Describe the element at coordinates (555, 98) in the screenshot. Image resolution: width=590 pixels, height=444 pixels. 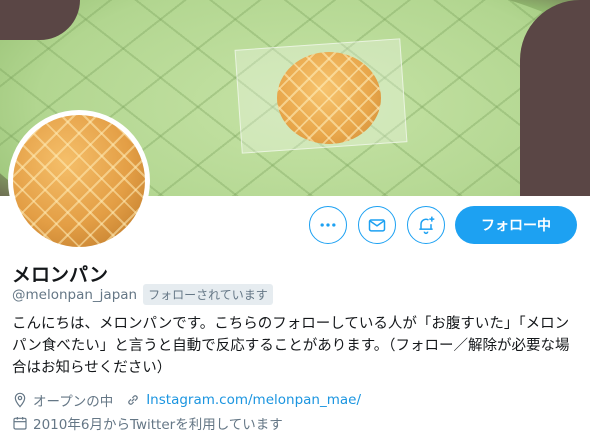
I see `banner-dark-corner-right` at that location.